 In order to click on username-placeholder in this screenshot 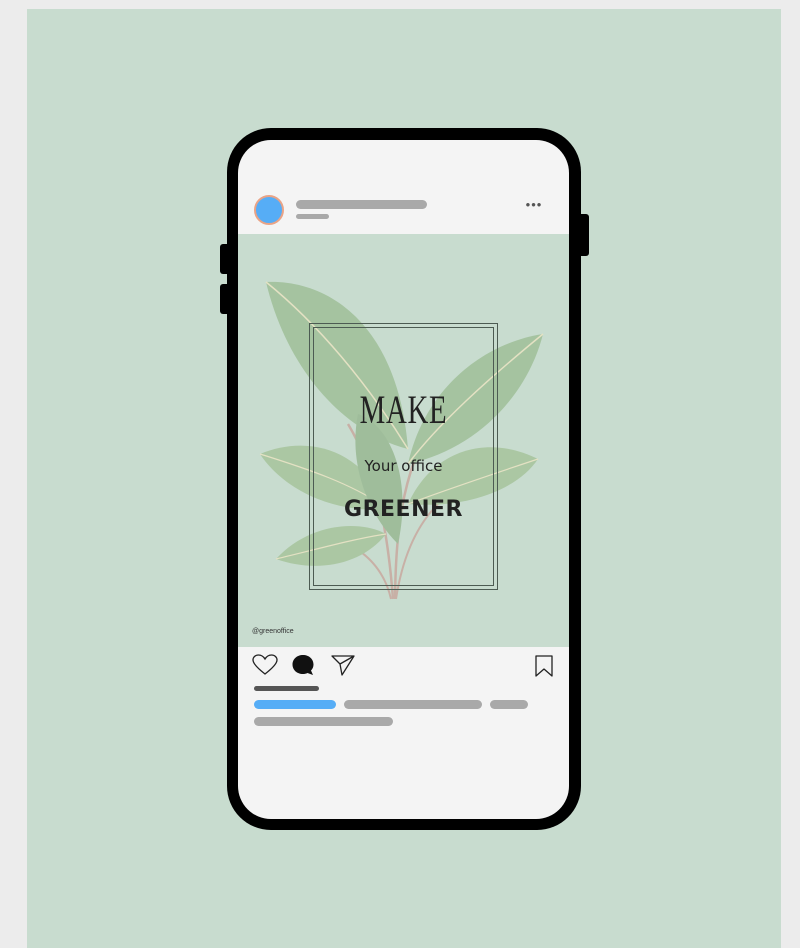, I will do `click(361, 204)`.